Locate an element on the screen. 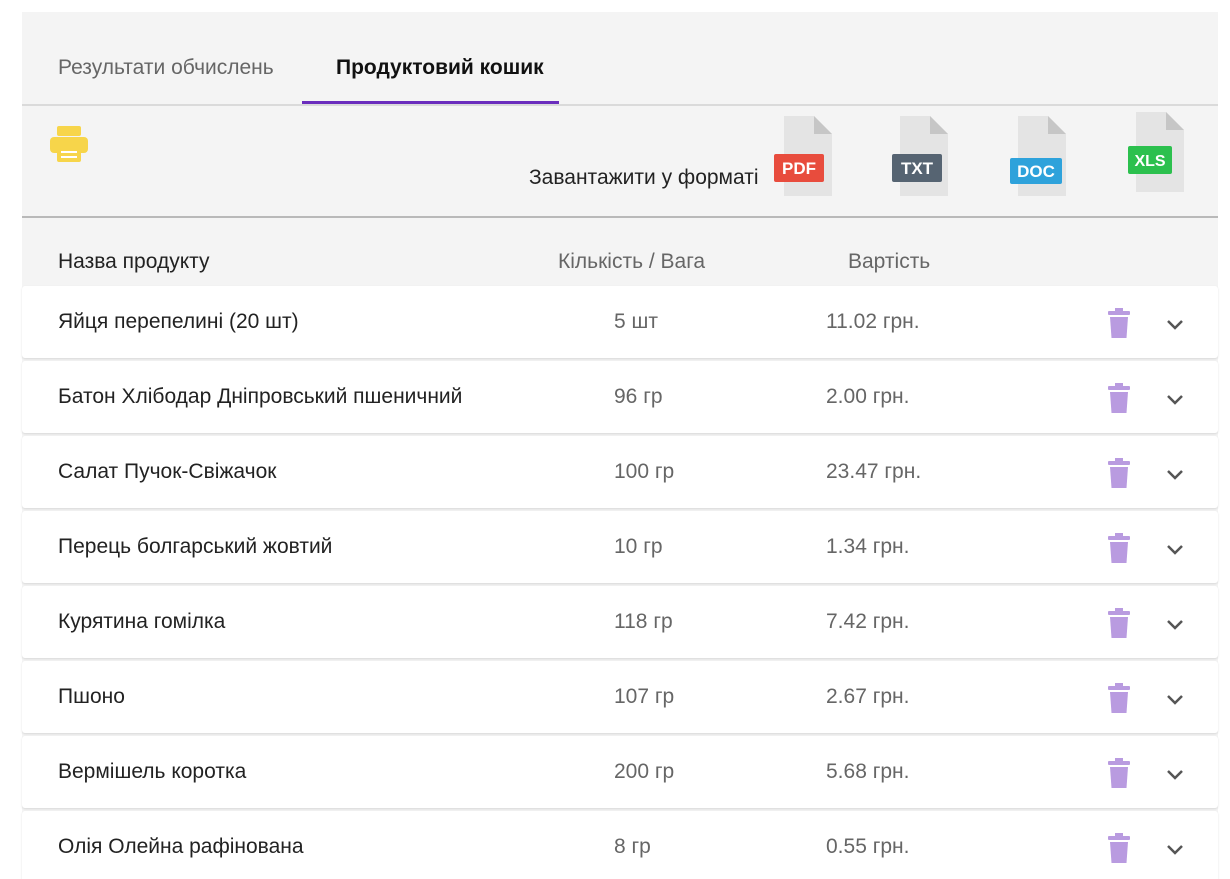 Image resolution: width=1230 pixels, height=879 pixels. header-cost: Вартість is located at coordinates (889, 261).